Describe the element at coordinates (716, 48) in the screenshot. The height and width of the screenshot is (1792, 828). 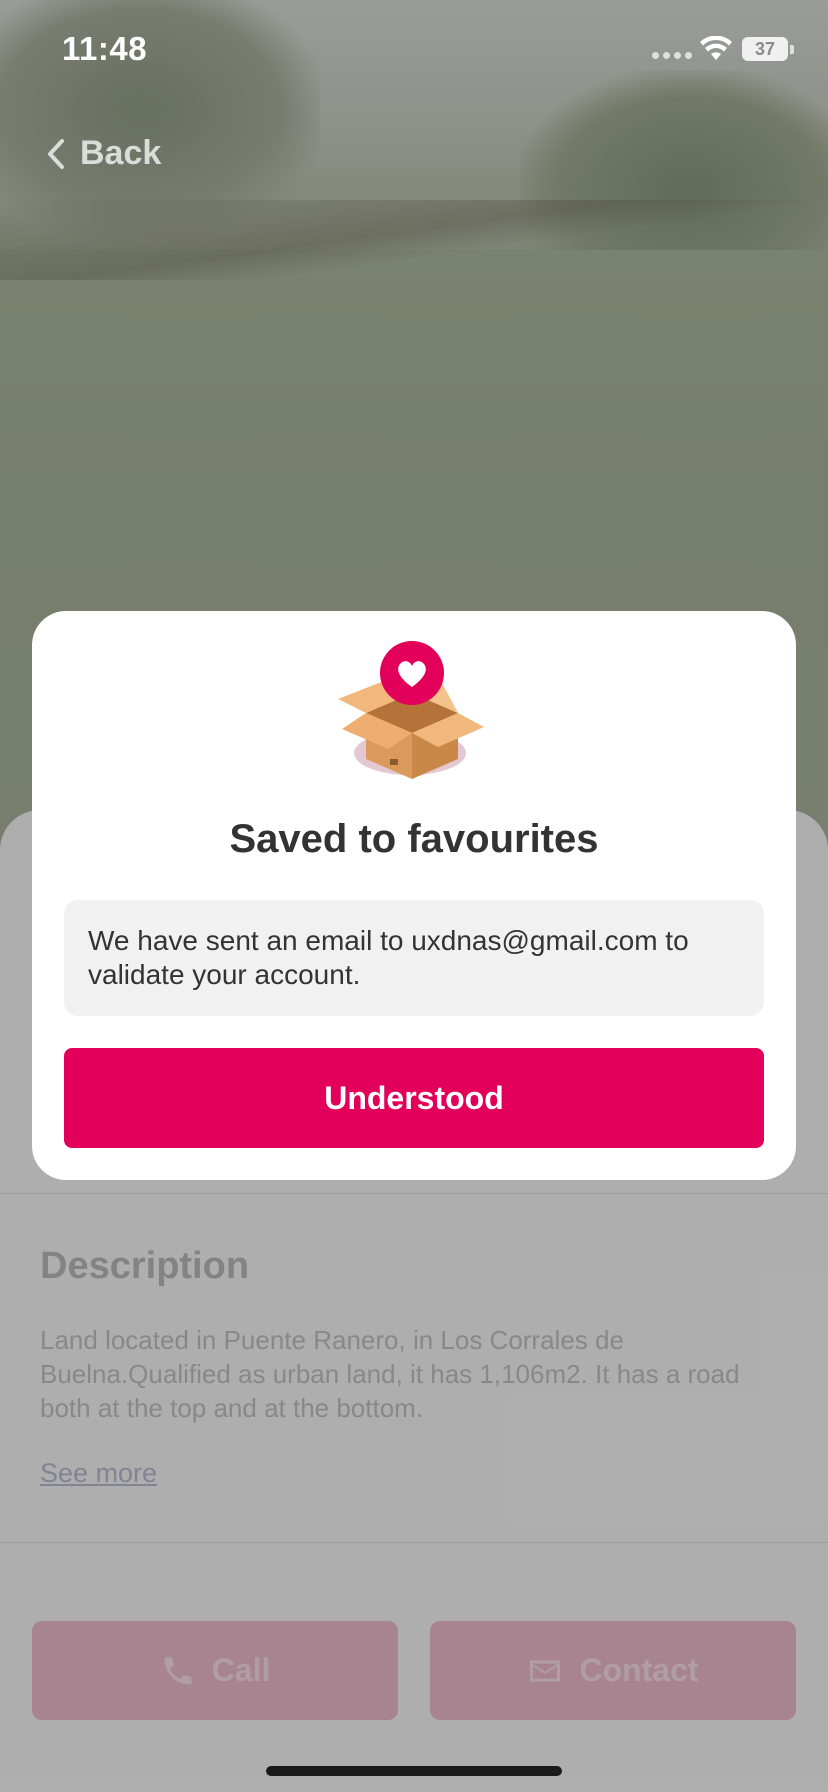
I see `wifi-icon` at that location.